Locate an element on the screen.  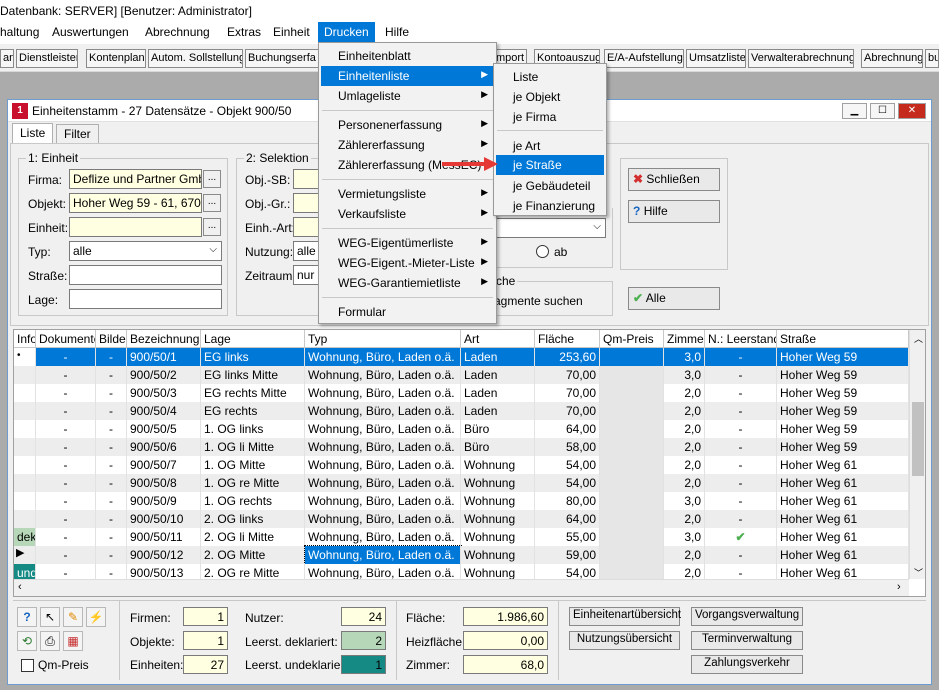
column-header: Bilder is located at coordinates (111, 339).